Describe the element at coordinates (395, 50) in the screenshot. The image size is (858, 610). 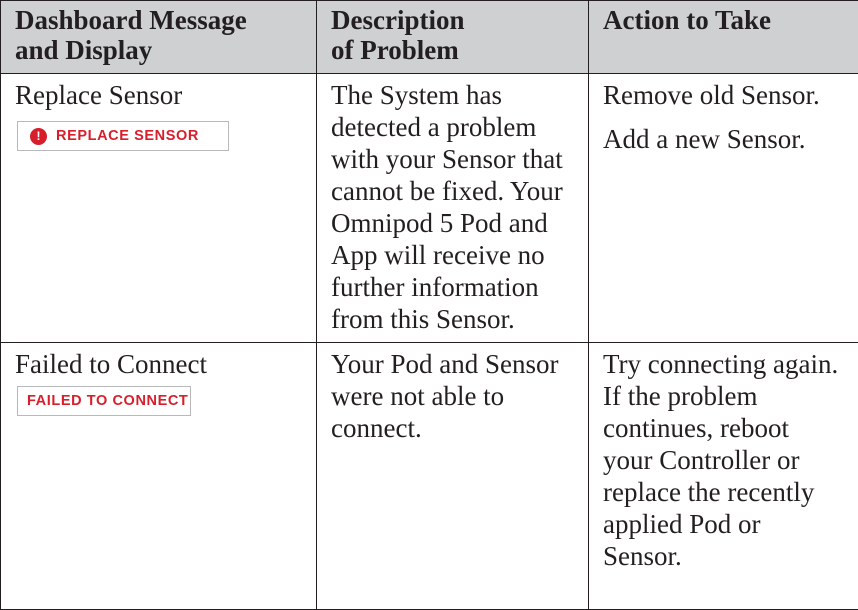
I see `header-line: of Problem` at that location.